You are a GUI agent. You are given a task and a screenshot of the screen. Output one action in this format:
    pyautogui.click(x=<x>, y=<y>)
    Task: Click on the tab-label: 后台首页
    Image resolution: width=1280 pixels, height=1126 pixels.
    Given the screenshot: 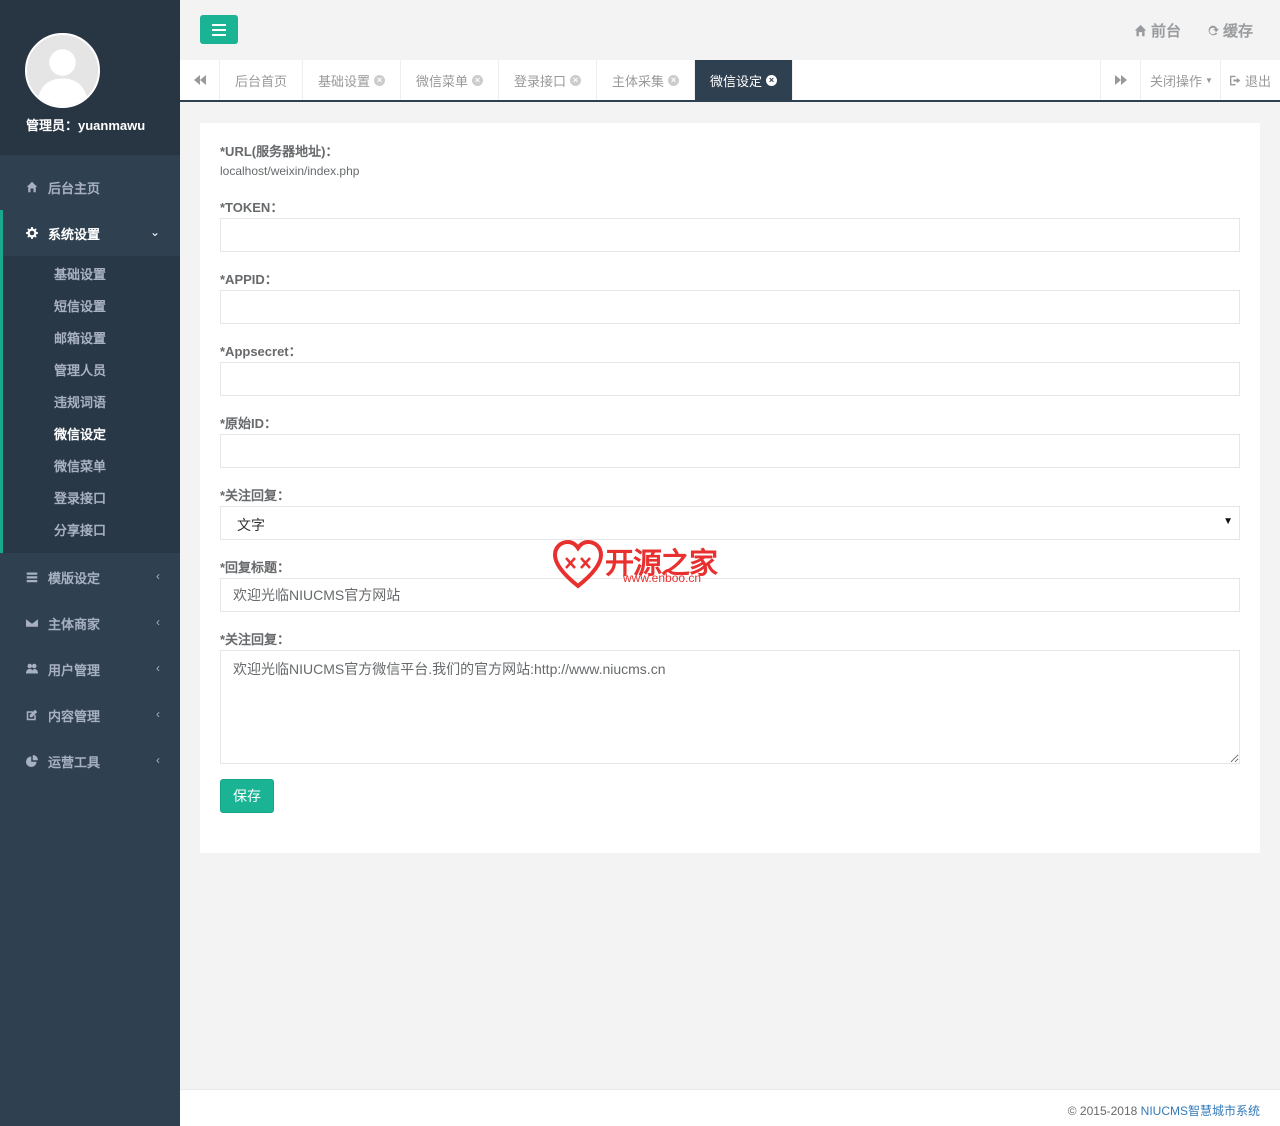 What is the action you would take?
    pyautogui.click(x=261, y=81)
    